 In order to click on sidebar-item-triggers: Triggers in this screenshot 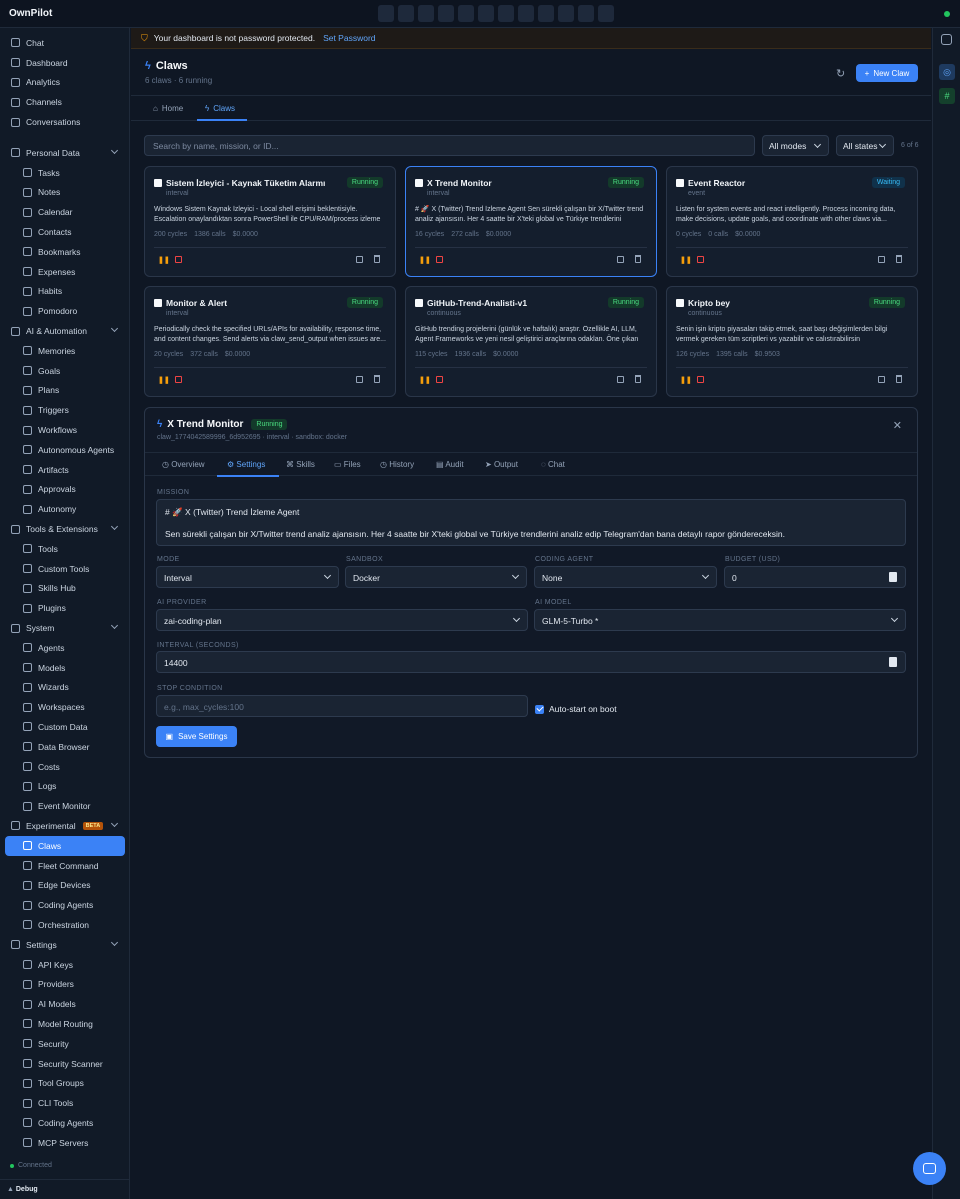, I will do `click(65, 410)`.